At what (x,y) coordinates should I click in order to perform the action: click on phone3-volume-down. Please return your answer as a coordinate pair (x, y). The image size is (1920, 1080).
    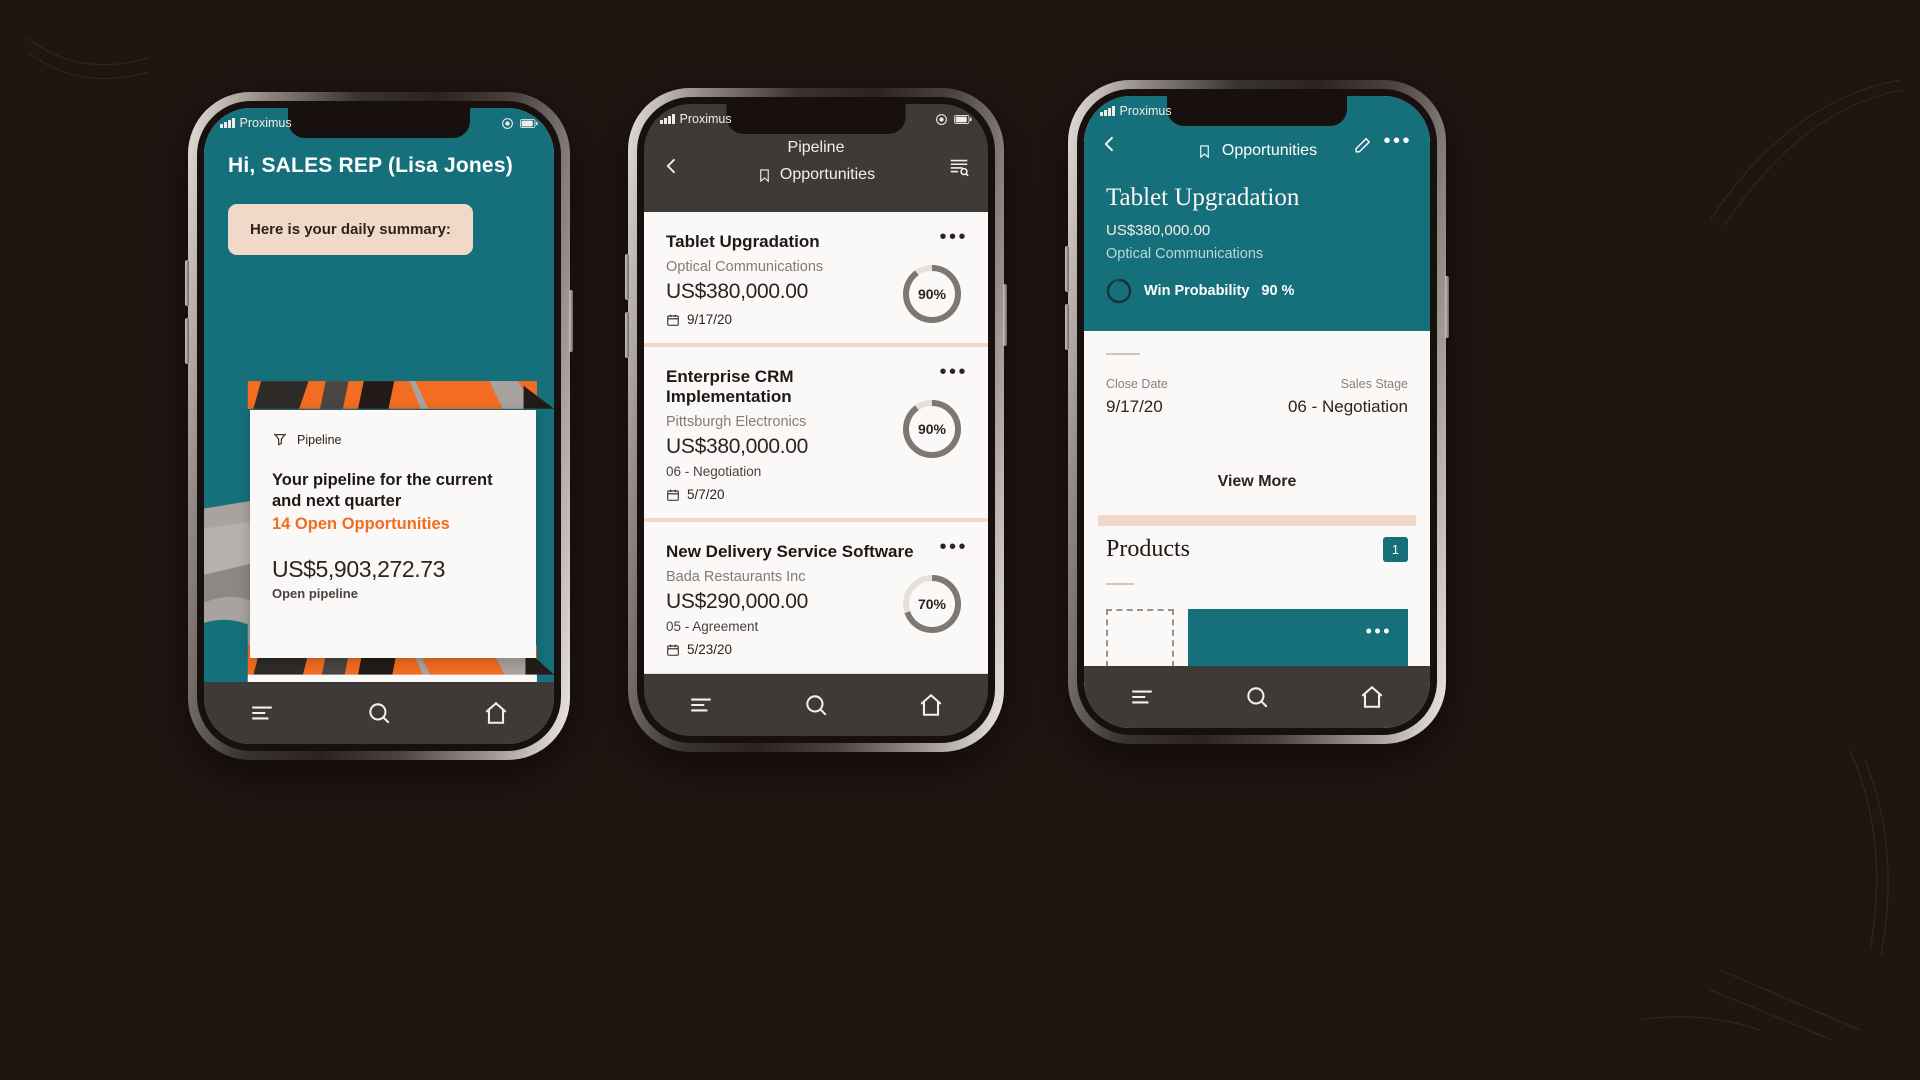
    Looking at the image, I should click on (1067, 327).